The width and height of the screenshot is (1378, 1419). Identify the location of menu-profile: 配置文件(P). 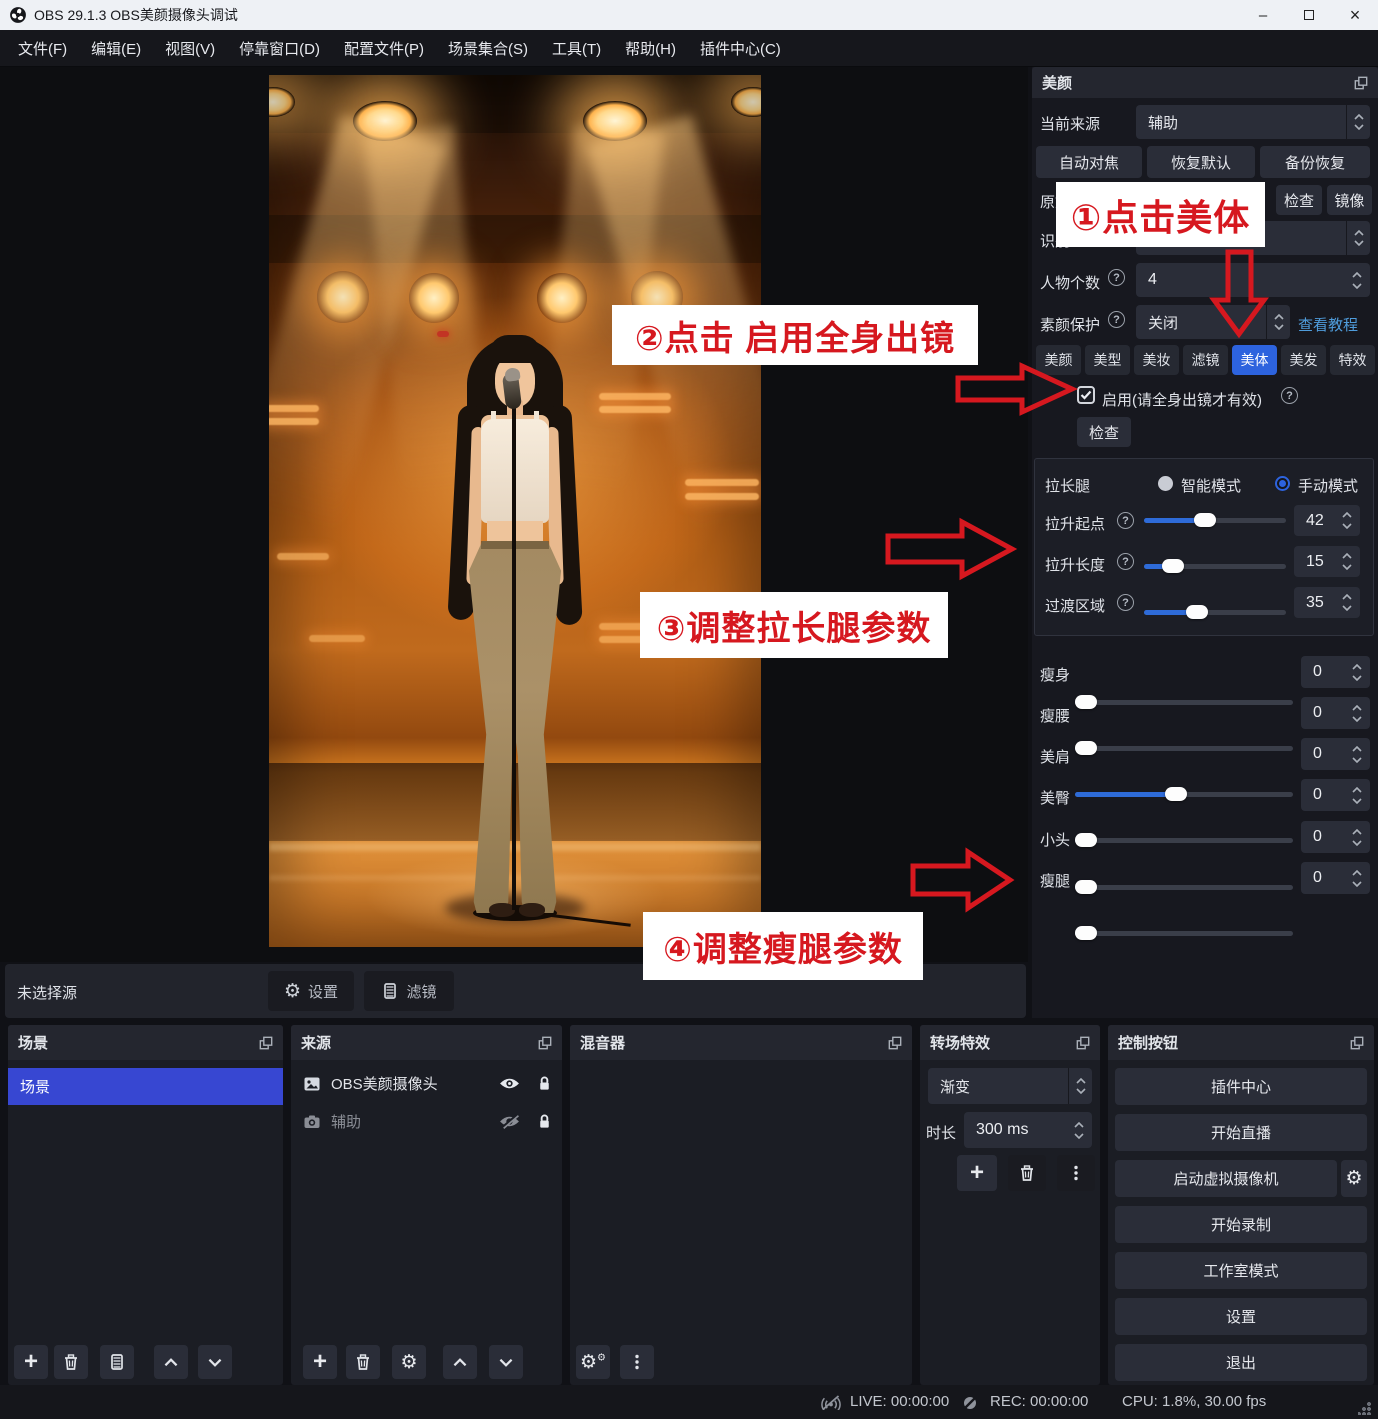
(384, 48).